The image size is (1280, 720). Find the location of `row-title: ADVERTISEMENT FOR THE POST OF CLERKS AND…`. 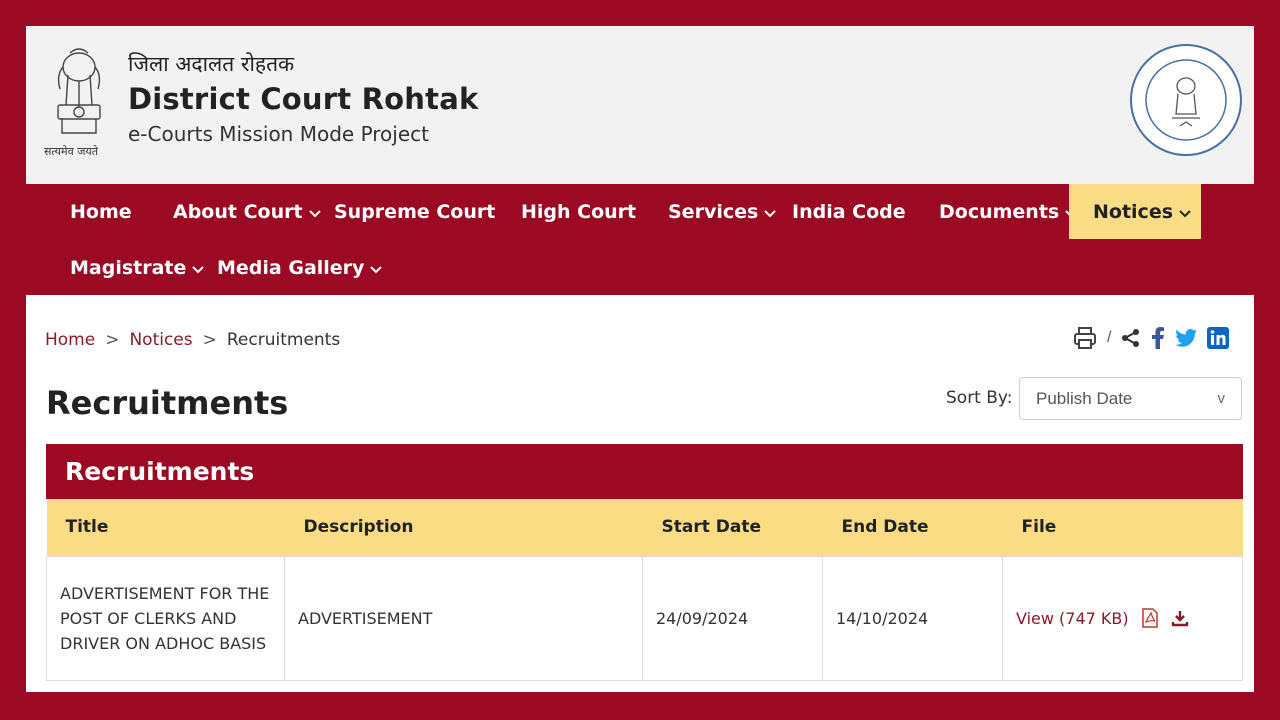

row-title: ADVERTISEMENT FOR THE POST OF CLERKS AND… is located at coordinates (165, 618).